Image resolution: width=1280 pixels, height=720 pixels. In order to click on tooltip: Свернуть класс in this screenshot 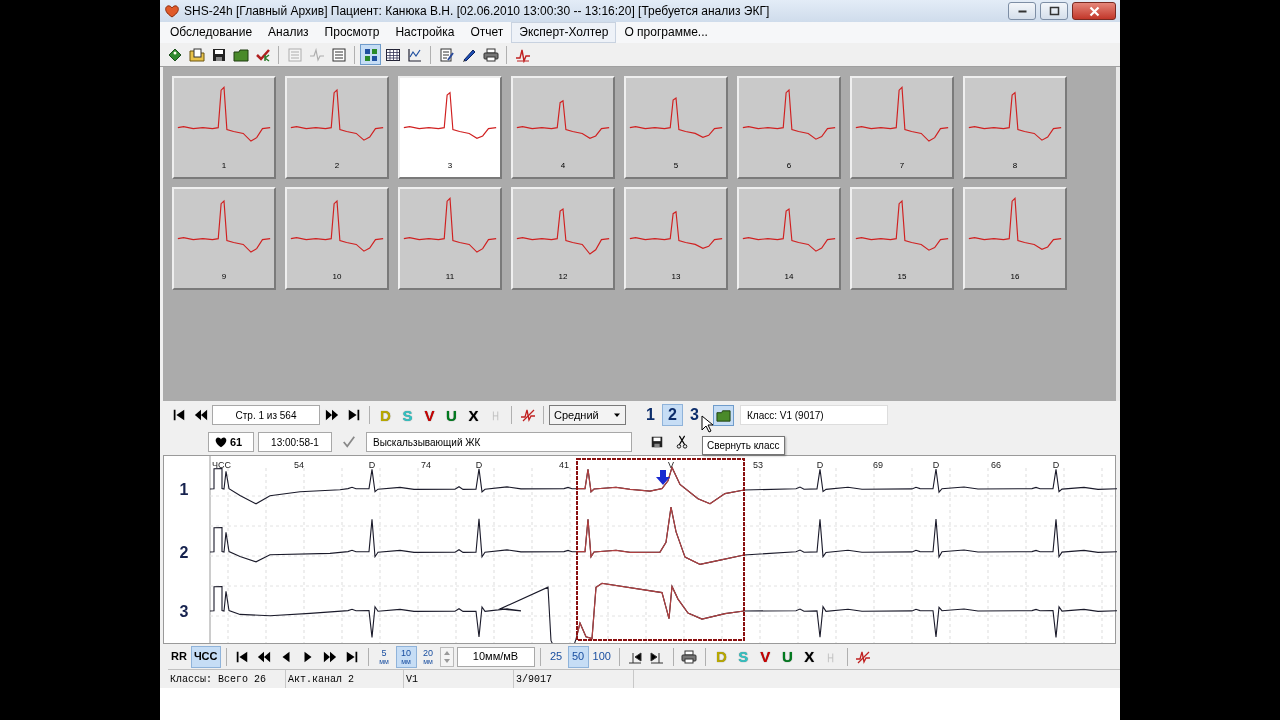, I will do `click(743, 445)`.